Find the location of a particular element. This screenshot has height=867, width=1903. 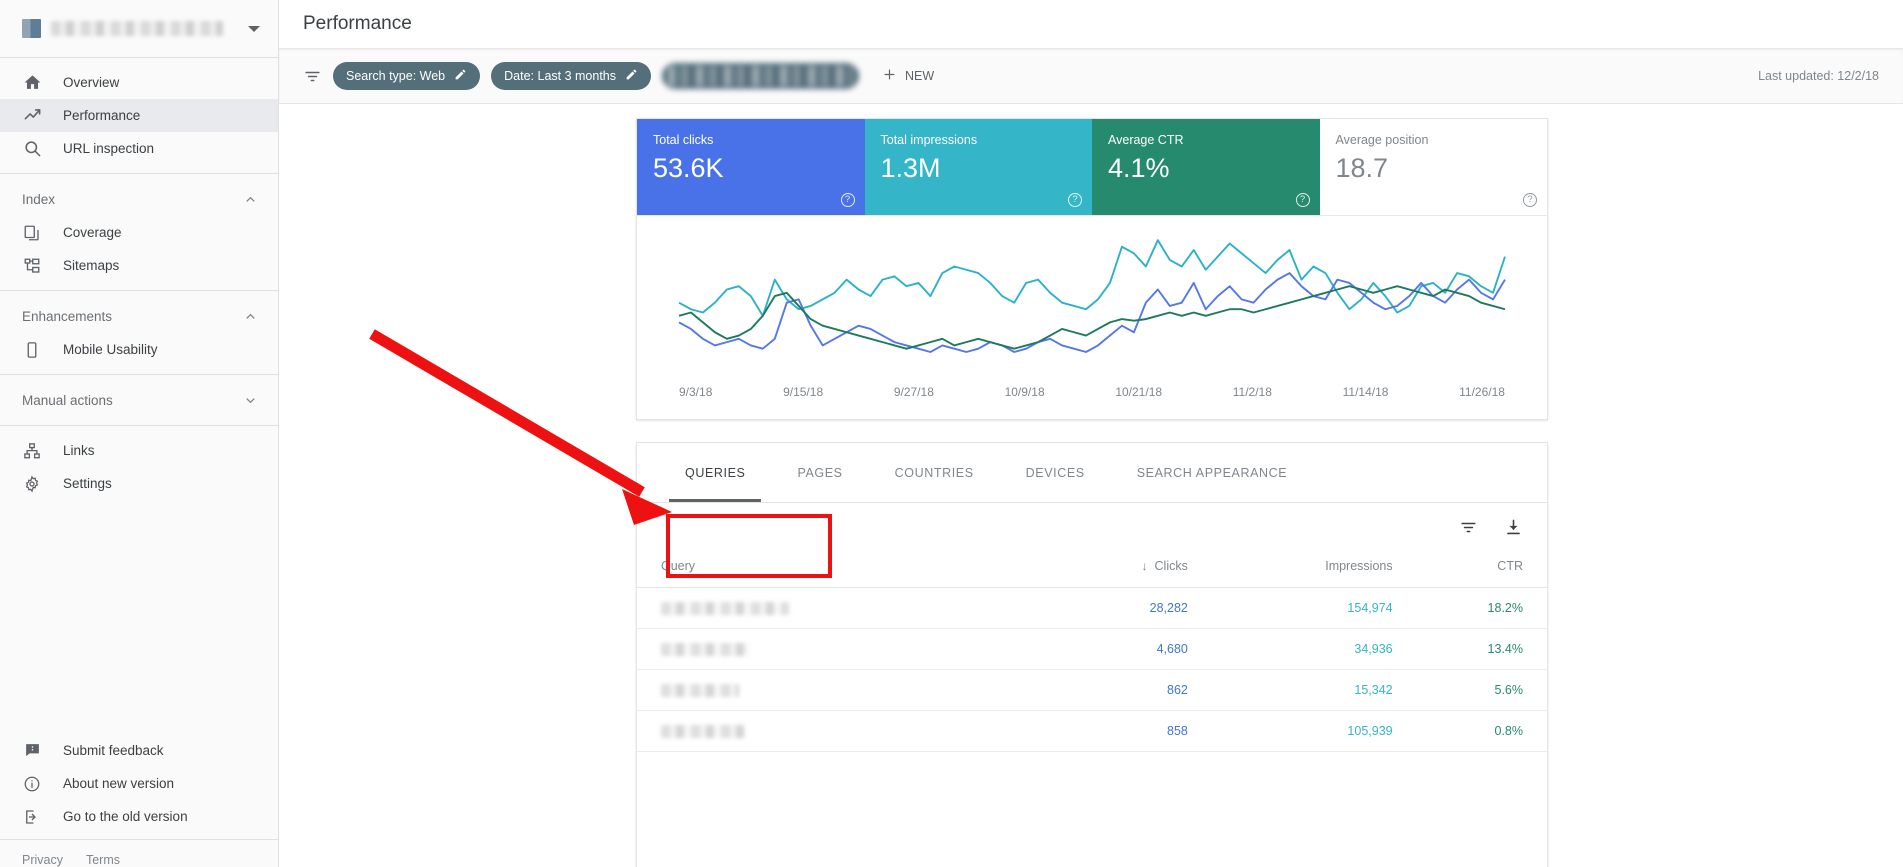

column-header-impressions: Impressions is located at coordinates (1319, 569).